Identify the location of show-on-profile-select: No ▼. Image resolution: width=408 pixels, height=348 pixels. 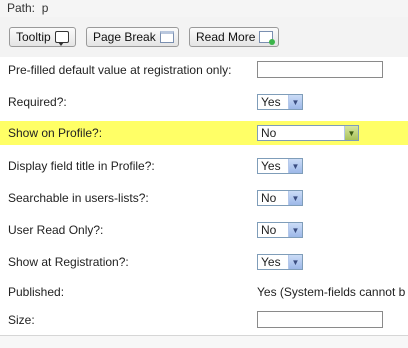
(308, 133).